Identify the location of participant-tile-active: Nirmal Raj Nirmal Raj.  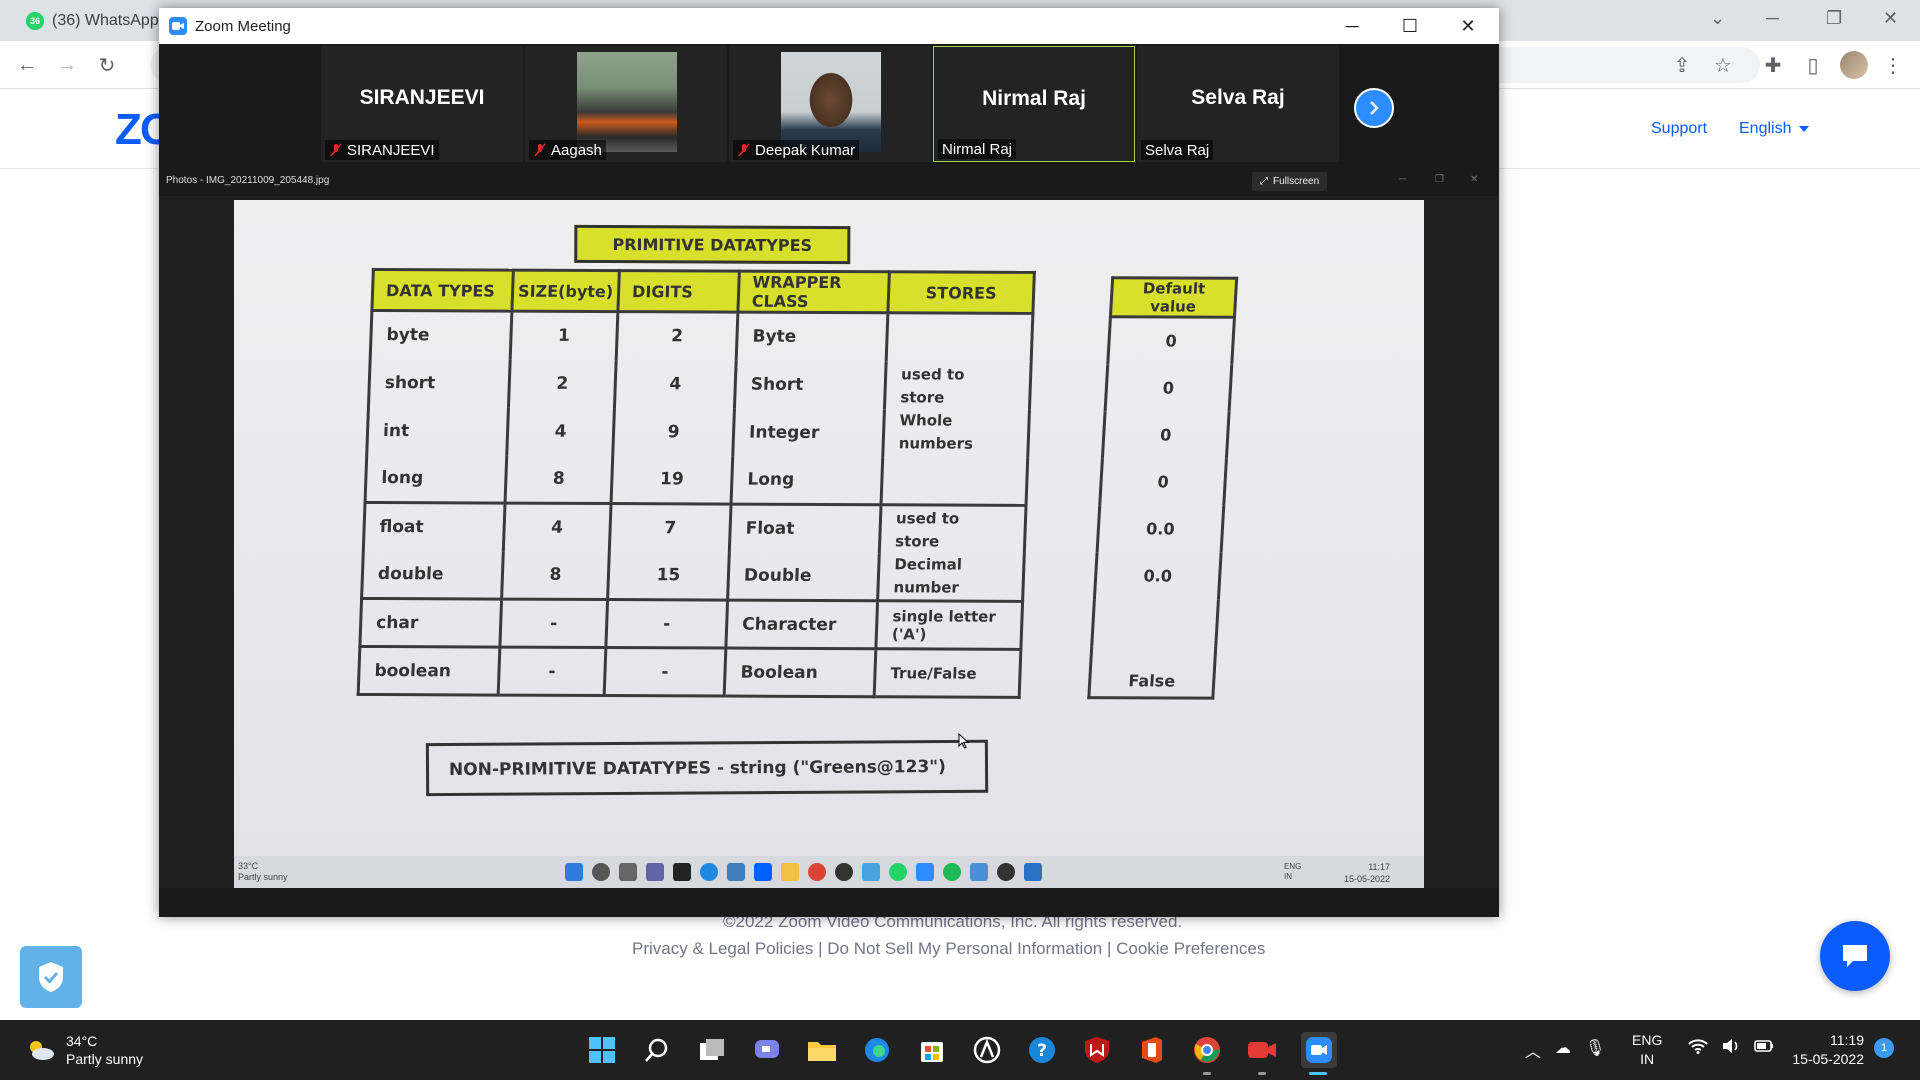
(1034, 104).